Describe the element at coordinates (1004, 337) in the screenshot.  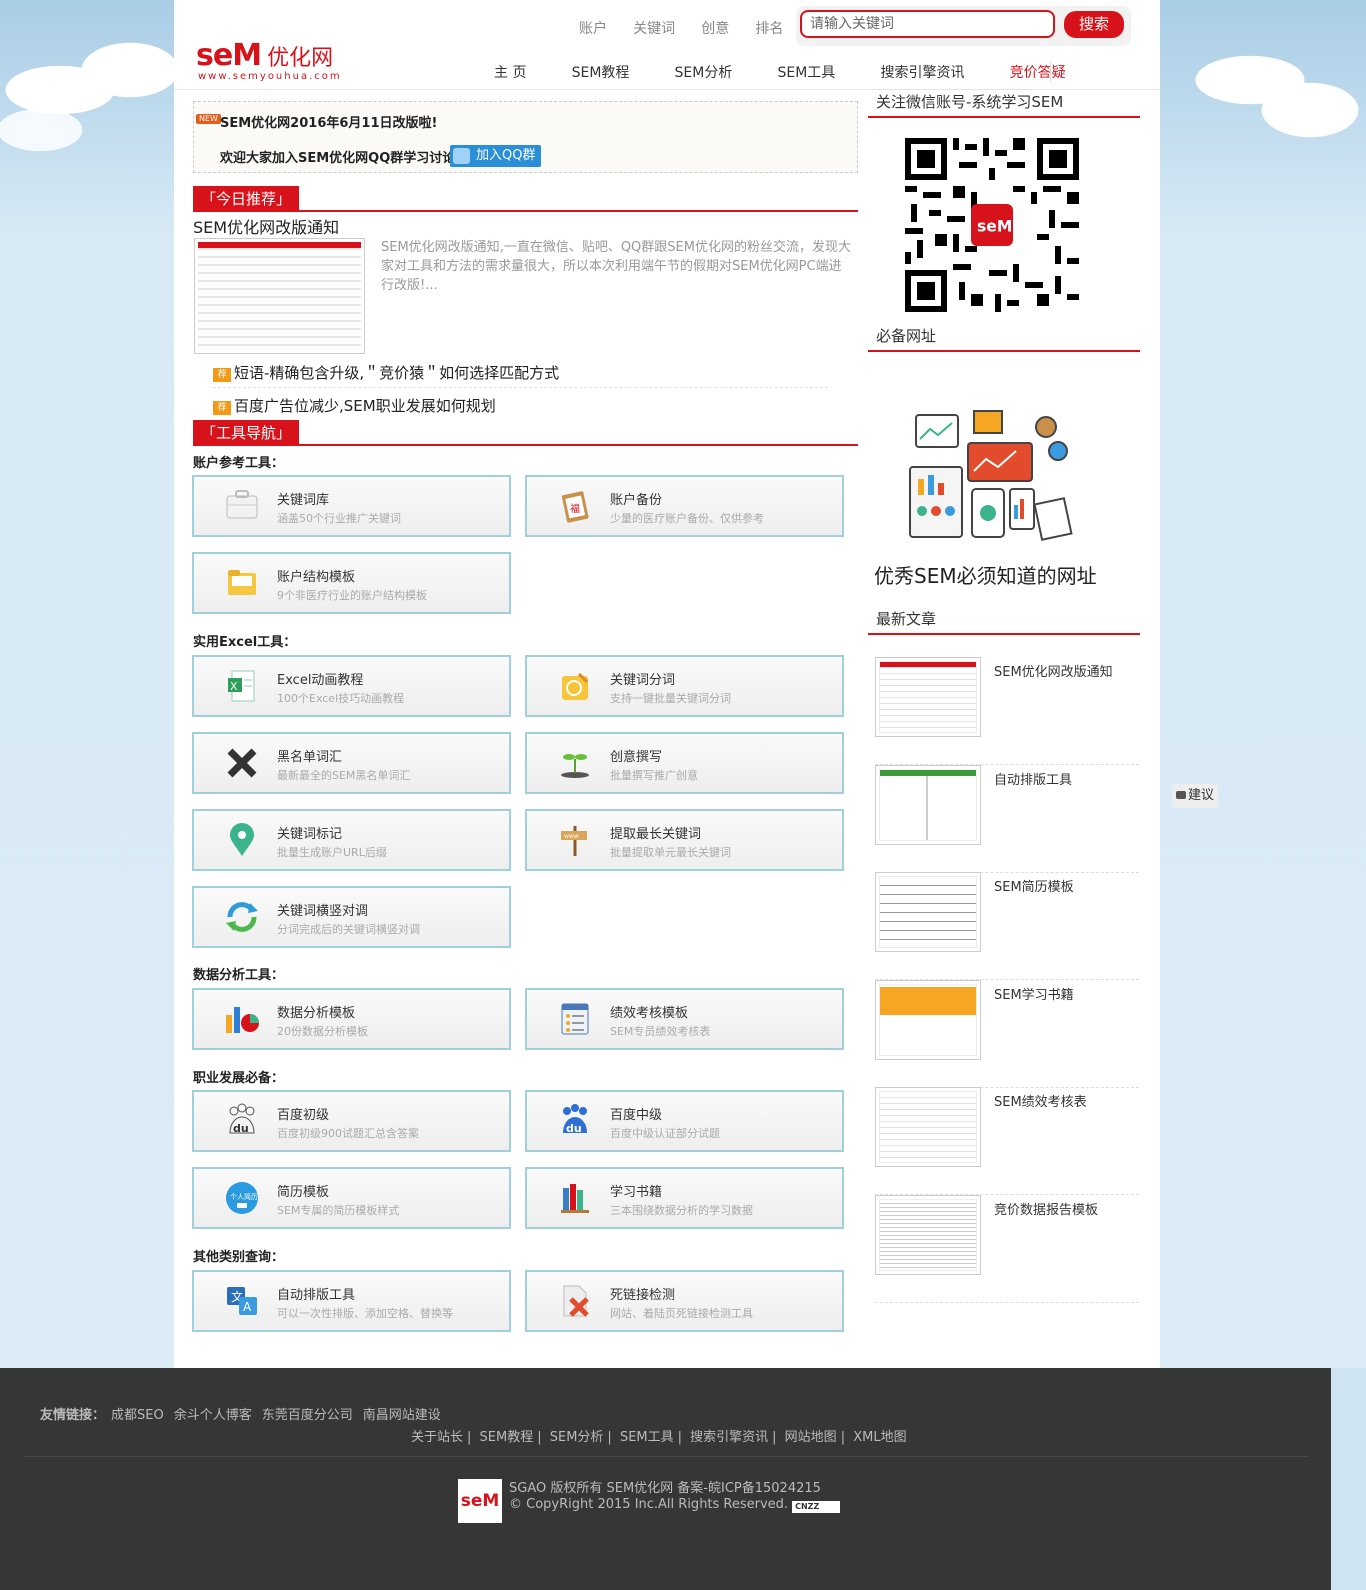
I see `sites-section-header: 必备网址` at that location.